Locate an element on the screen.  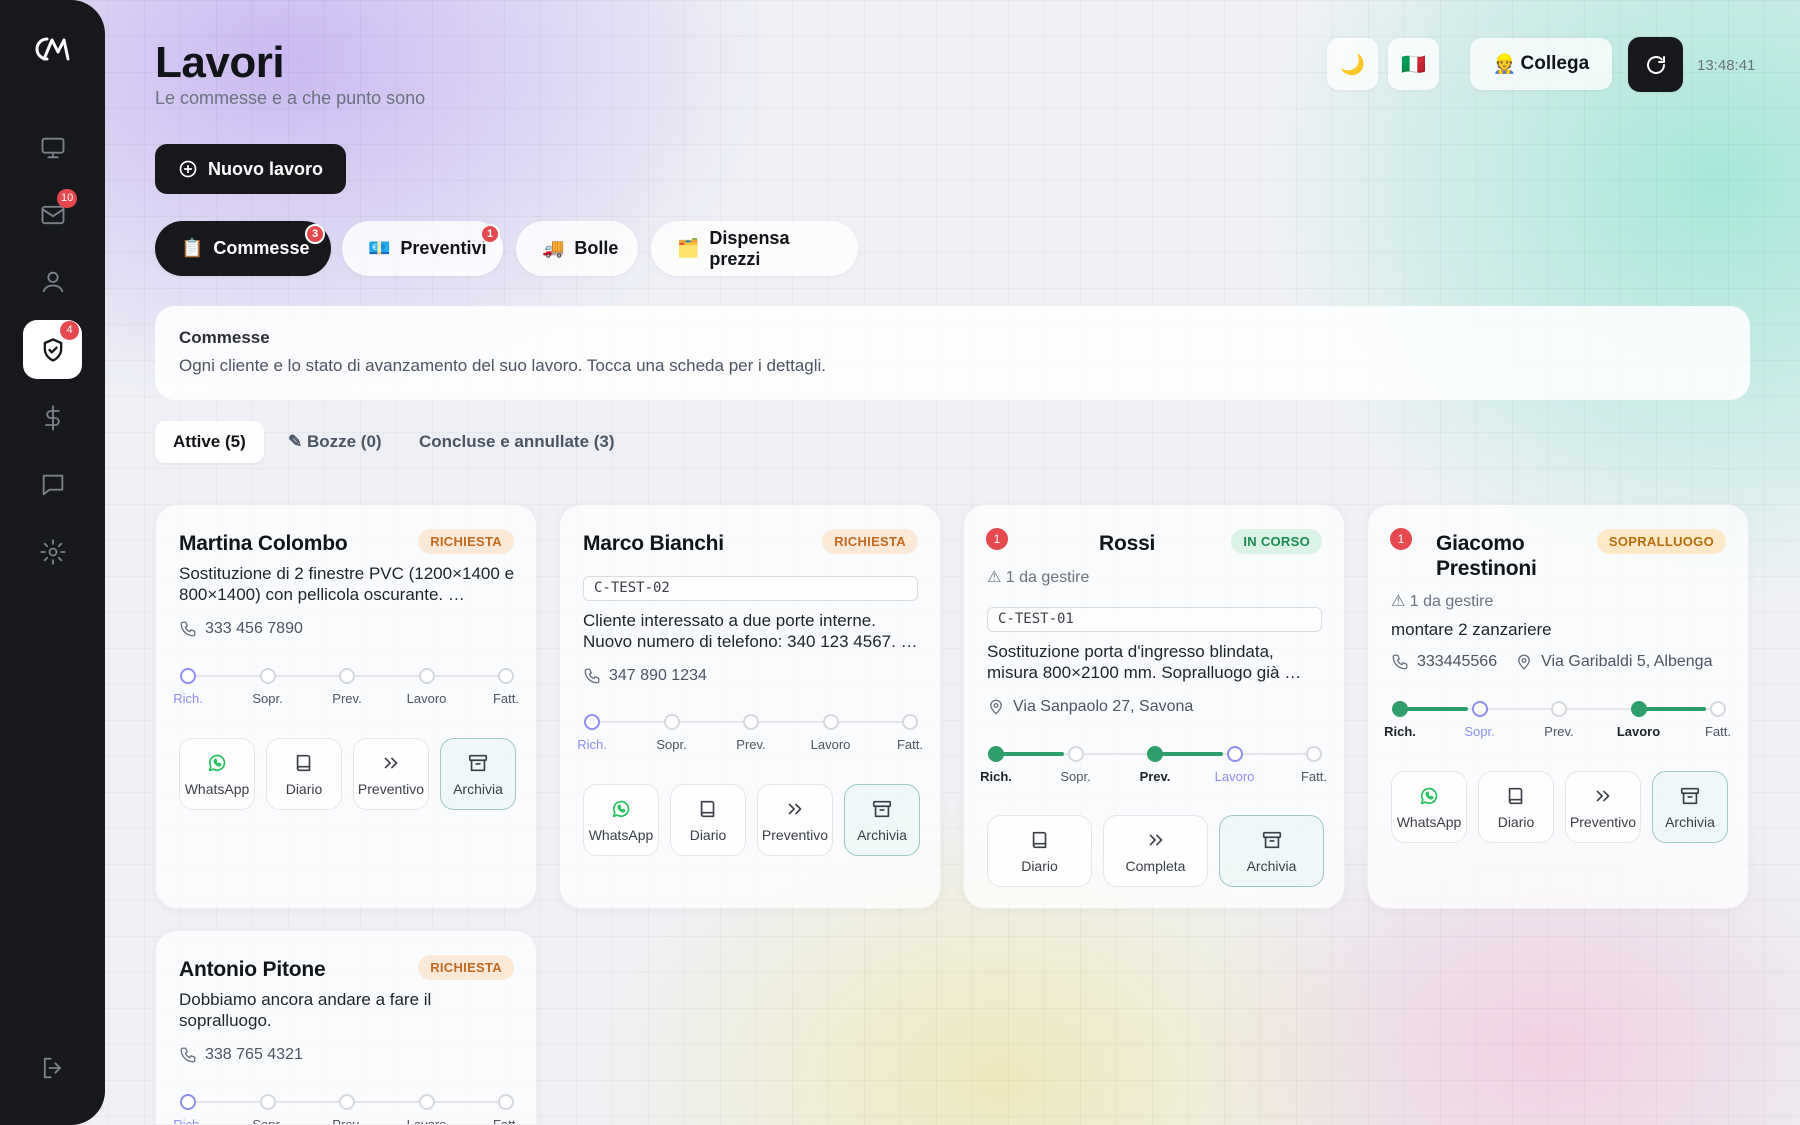
sidebar-item-jobs: 4 is located at coordinates (52, 349).